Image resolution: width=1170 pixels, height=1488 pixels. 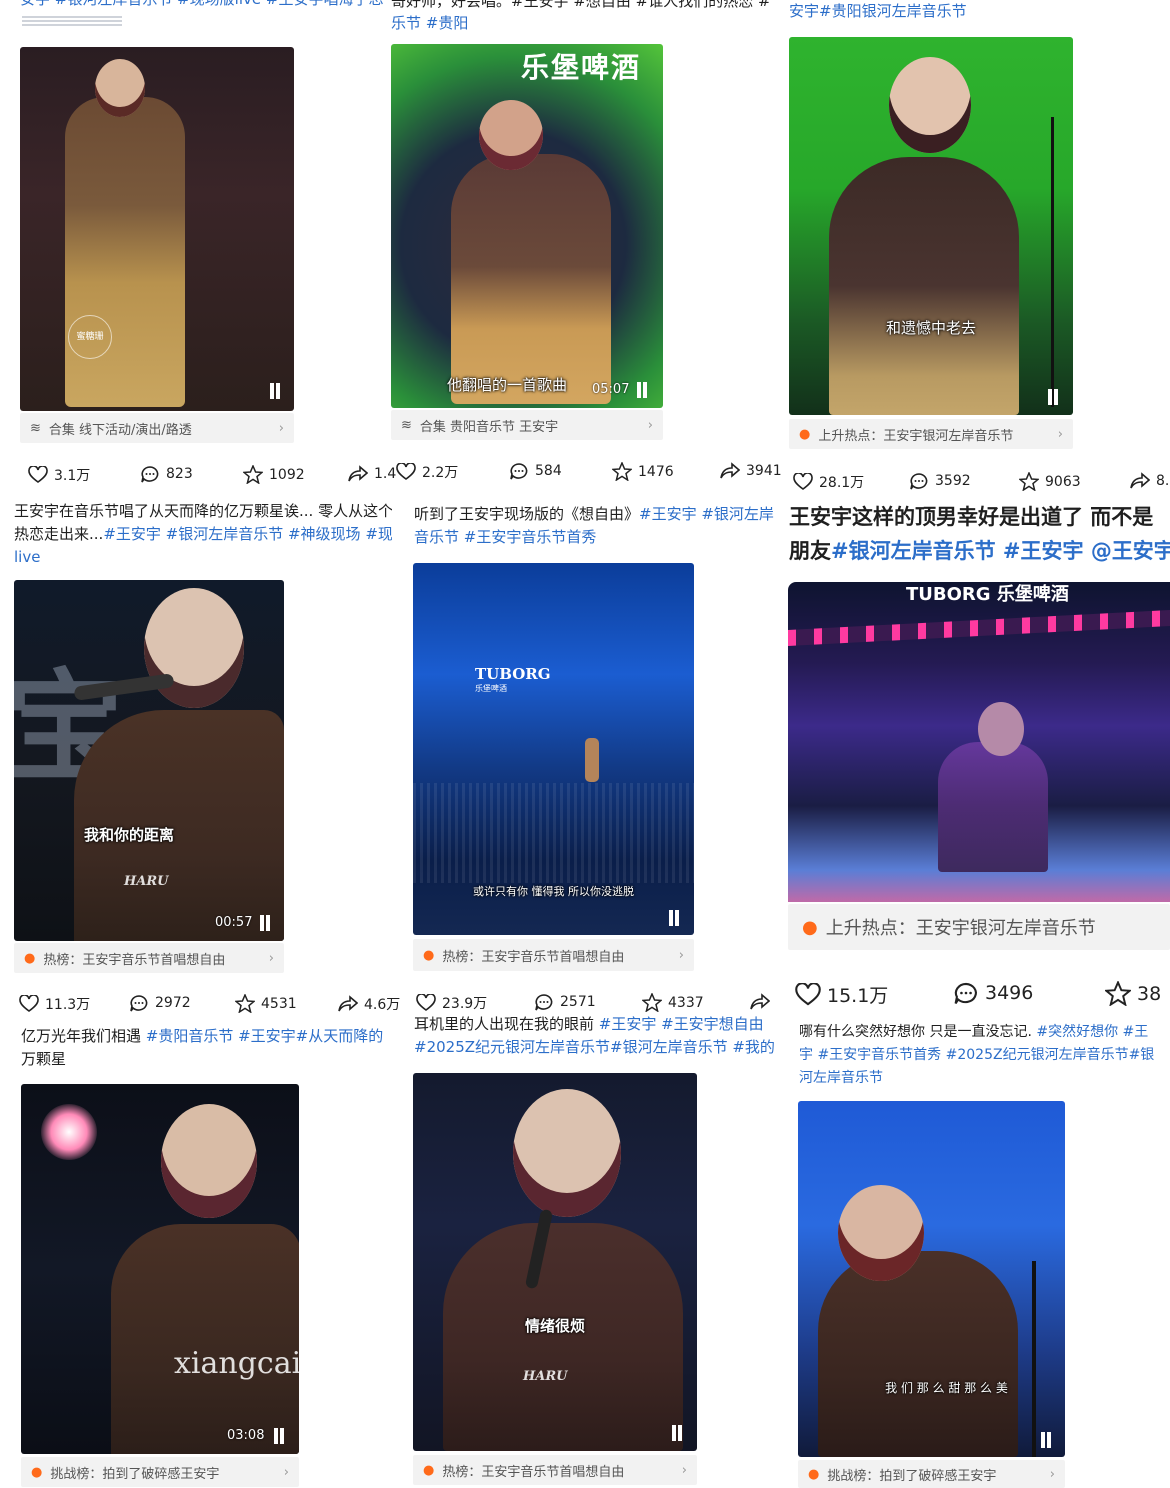 What do you see at coordinates (160, 1269) in the screenshot?
I see `video-thumbnail: xiangcai 03:08` at bounding box center [160, 1269].